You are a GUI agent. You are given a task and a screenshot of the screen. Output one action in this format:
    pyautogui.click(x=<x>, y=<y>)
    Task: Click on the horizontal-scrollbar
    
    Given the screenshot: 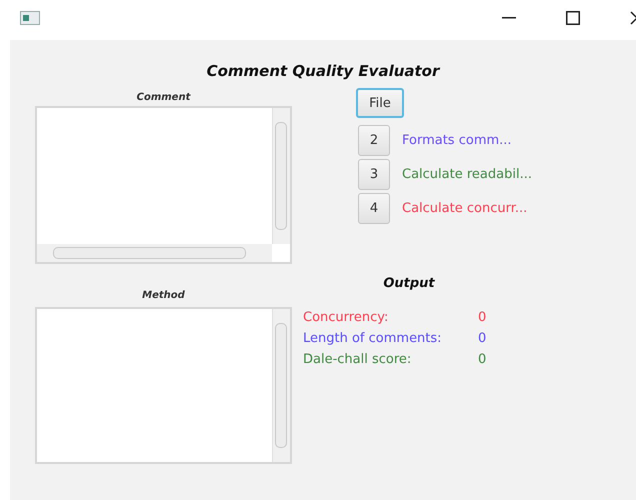 What is the action you would take?
    pyautogui.click(x=154, y=253)
    